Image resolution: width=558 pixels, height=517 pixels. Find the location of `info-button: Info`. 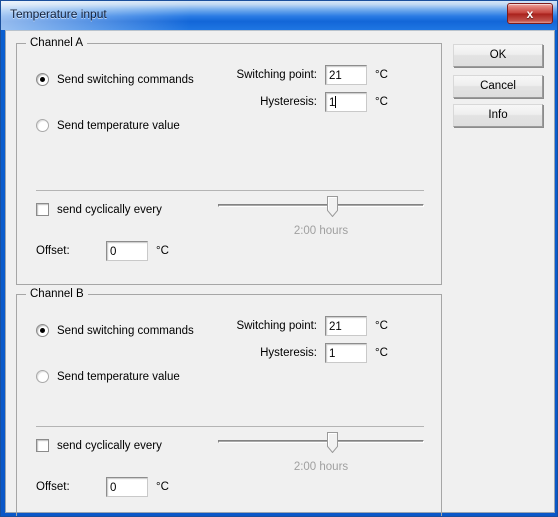

info-button: Info is located at coordinates (498, 115).